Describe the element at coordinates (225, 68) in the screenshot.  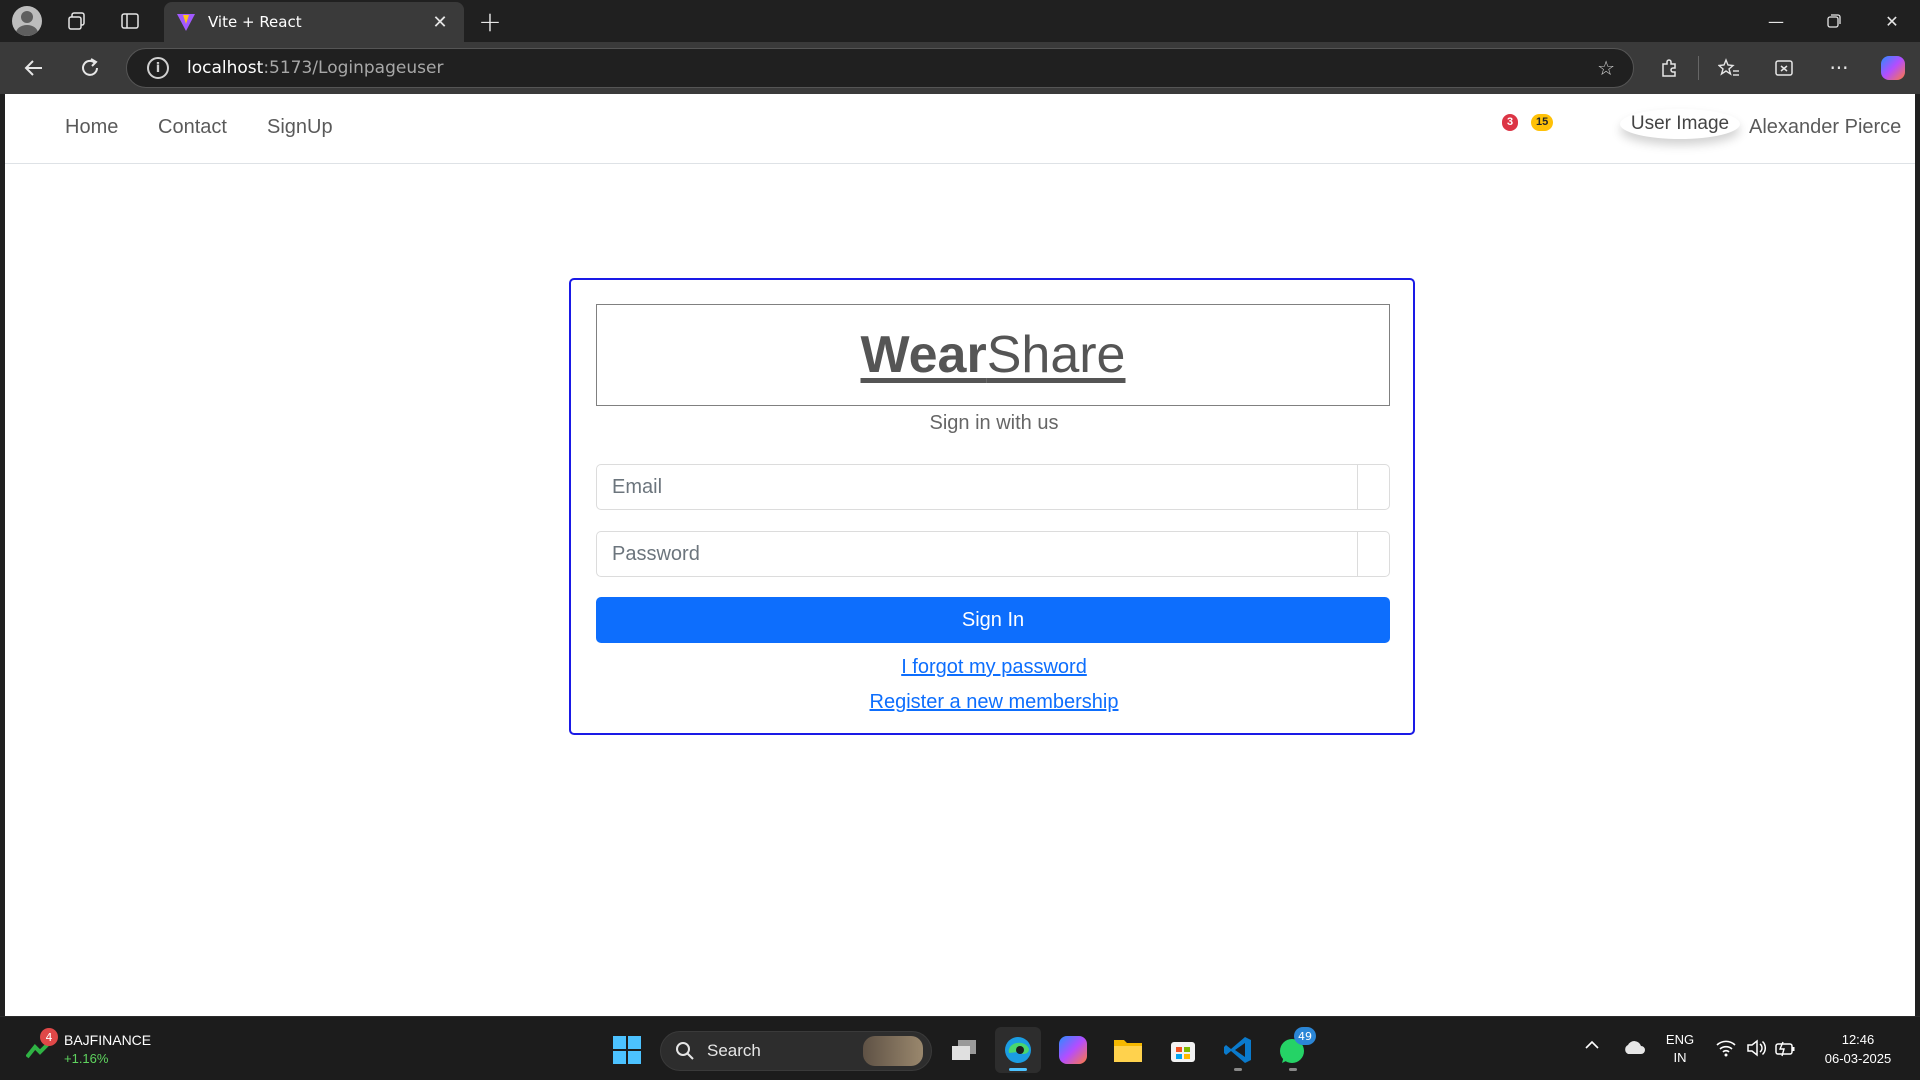
I see `url-host: localhost` at that location.